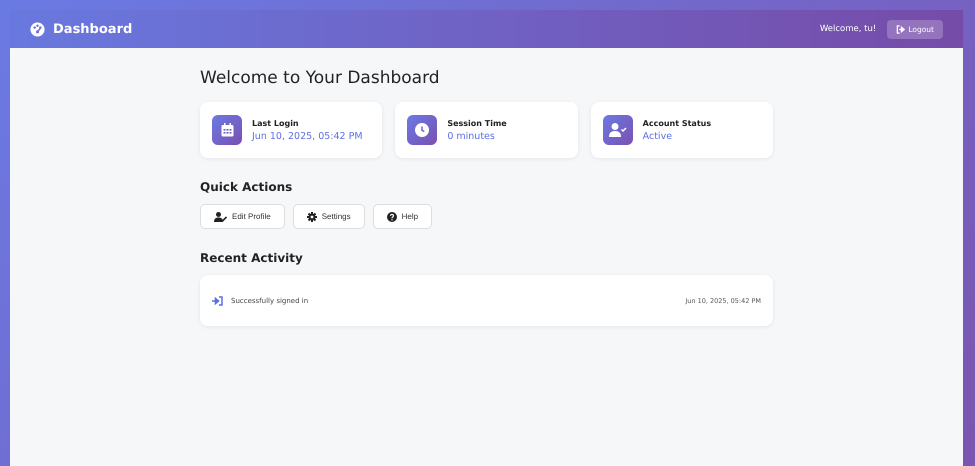 The width and height of the screenshot is (975, 466). Describe the element at coordinates (677, 123) in the screenshot. I see `stat-label: Account Status` at that location.